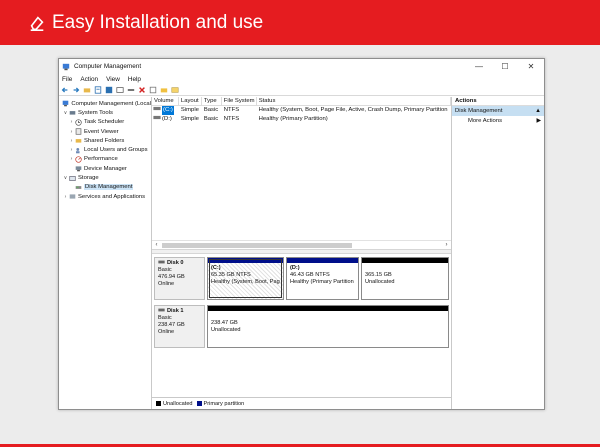  I want to click on more-actions-label: More Actions, so click(485, 121).